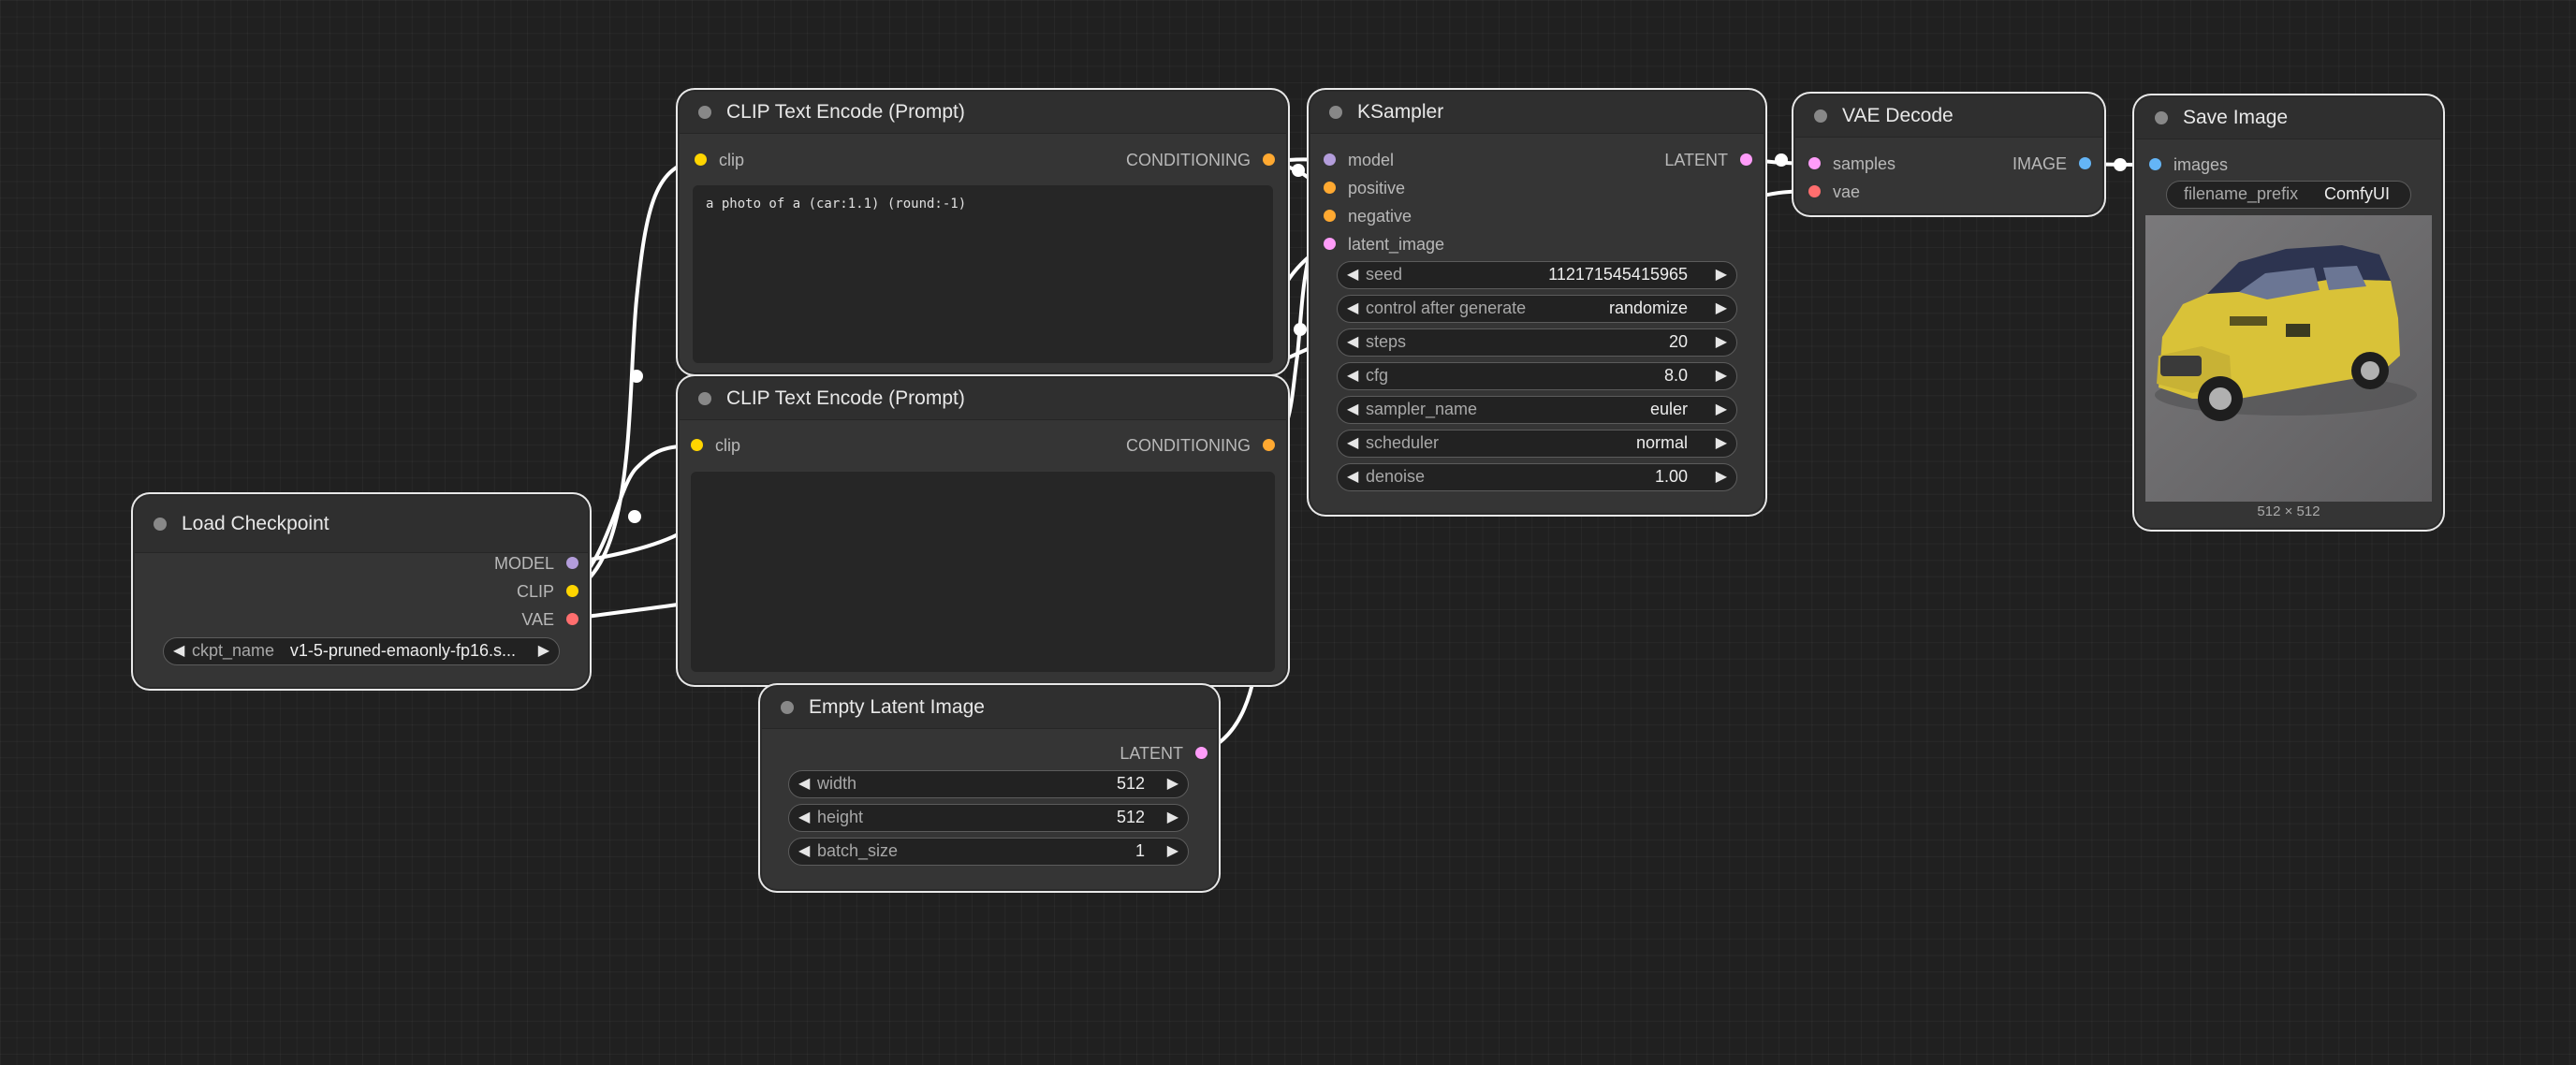 Image resolution: width=2576 pixels, height=1065 pixels. What do you see at coordinates (549, 619) in the screenshot?
I see `output-vae-slot: VAE` at bounding box center [549, 619].